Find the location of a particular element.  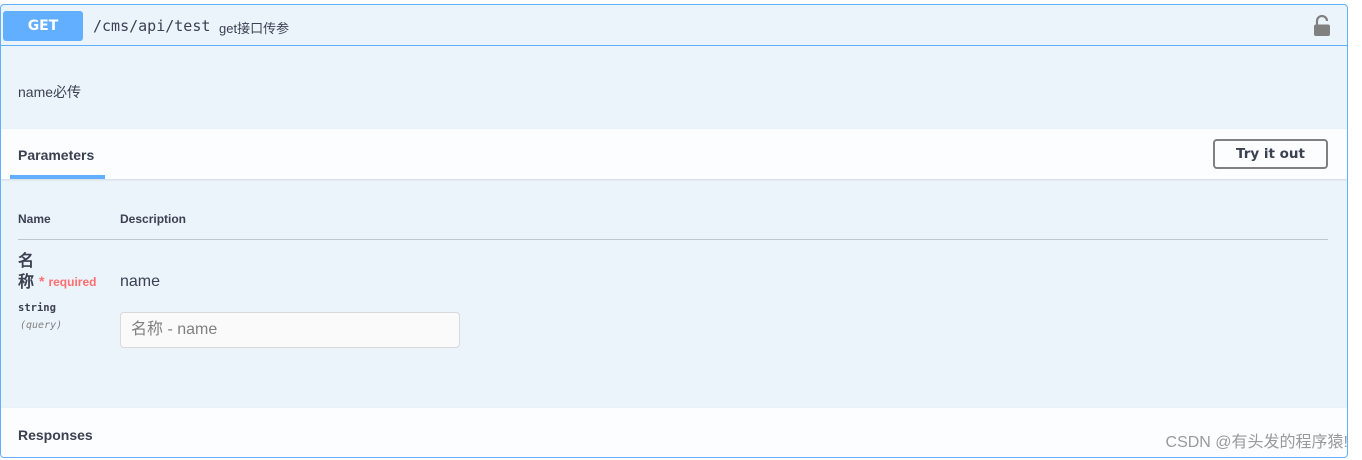

operation-summary: GET /cms/api/test get接口传参 is located at coordinates (674, 25).